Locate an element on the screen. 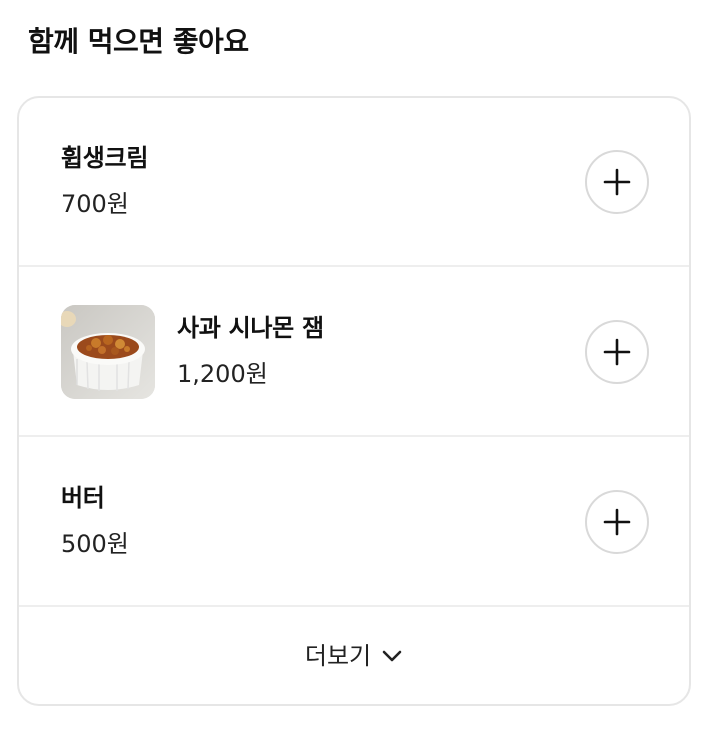 The width and height of the screenshot is (708, 734). addon-item-name: 휩생크림 is located at coordinates (105, 158).